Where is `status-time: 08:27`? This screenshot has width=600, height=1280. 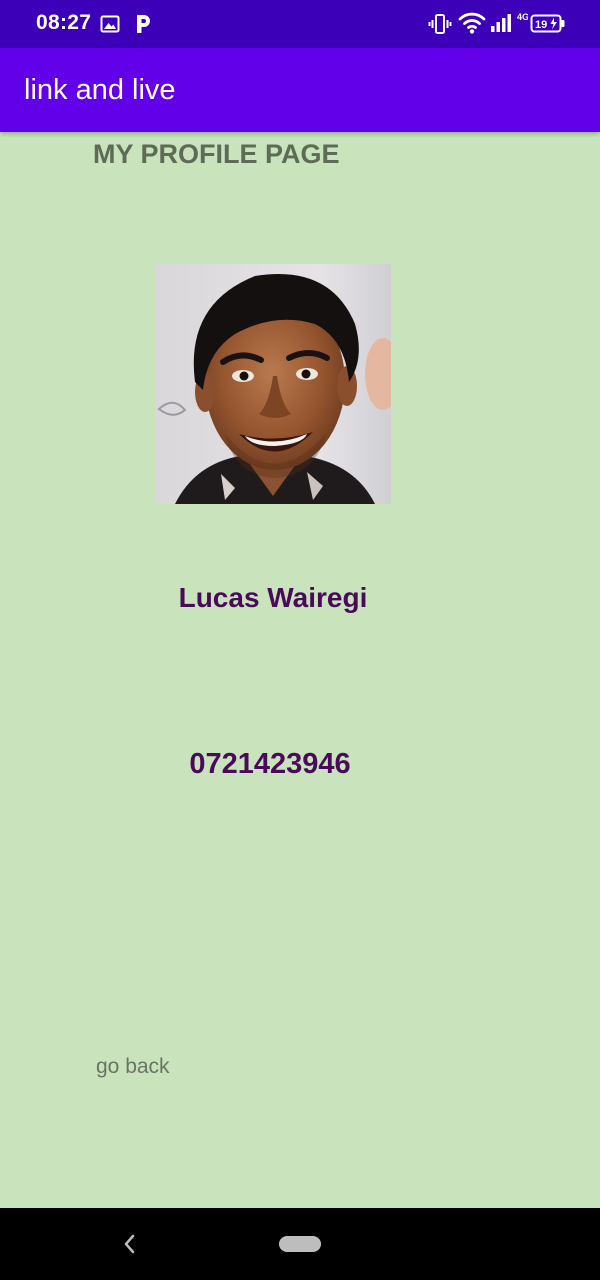
status-time: 08:27 is located at coordinates (64, 22).